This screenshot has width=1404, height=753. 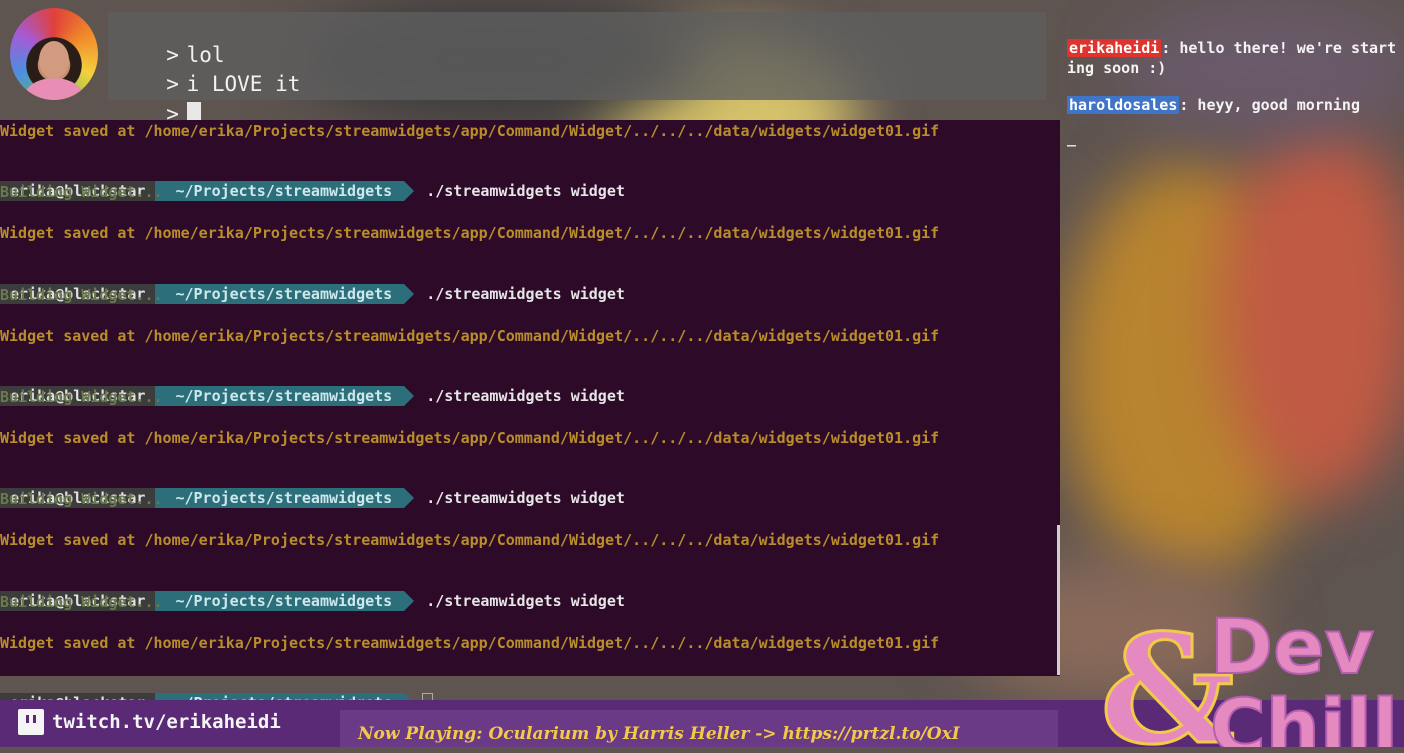 What do you see at coordinates (166, 40) in the screenshot?
I see `overlay-line: > lol` at bounding box center [166, 40].